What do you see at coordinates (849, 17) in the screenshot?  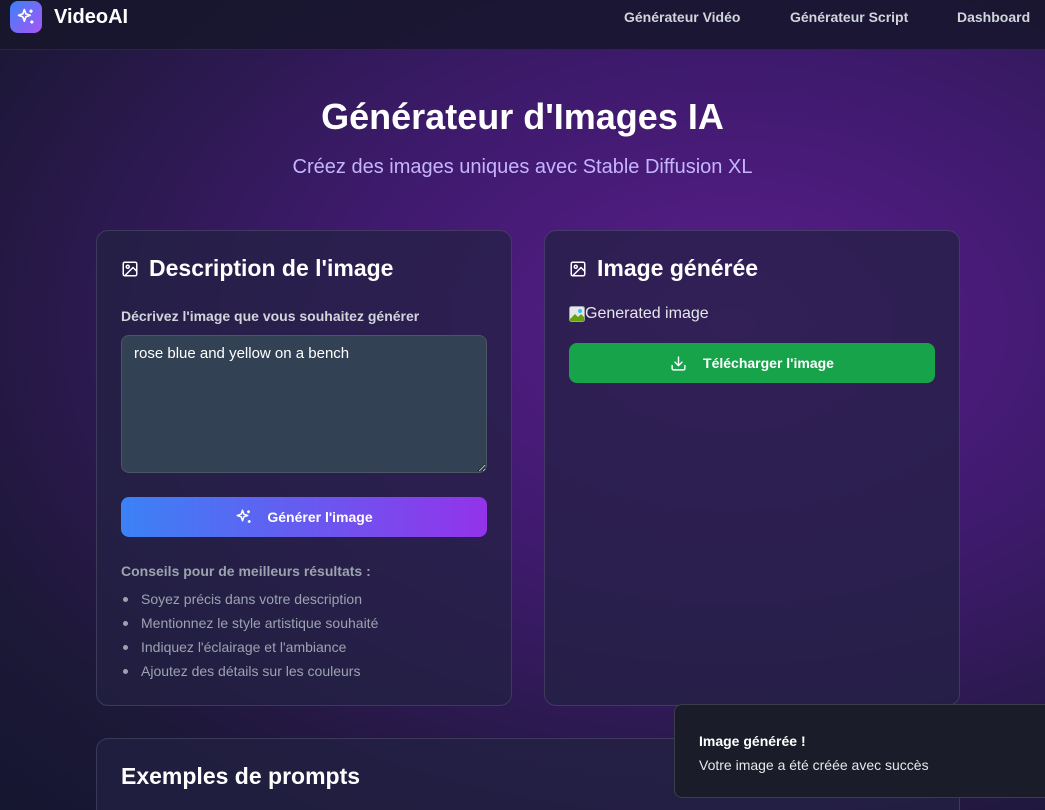 I see `nav-script-generator: Générateur Script` at bounding box center [849, 17].